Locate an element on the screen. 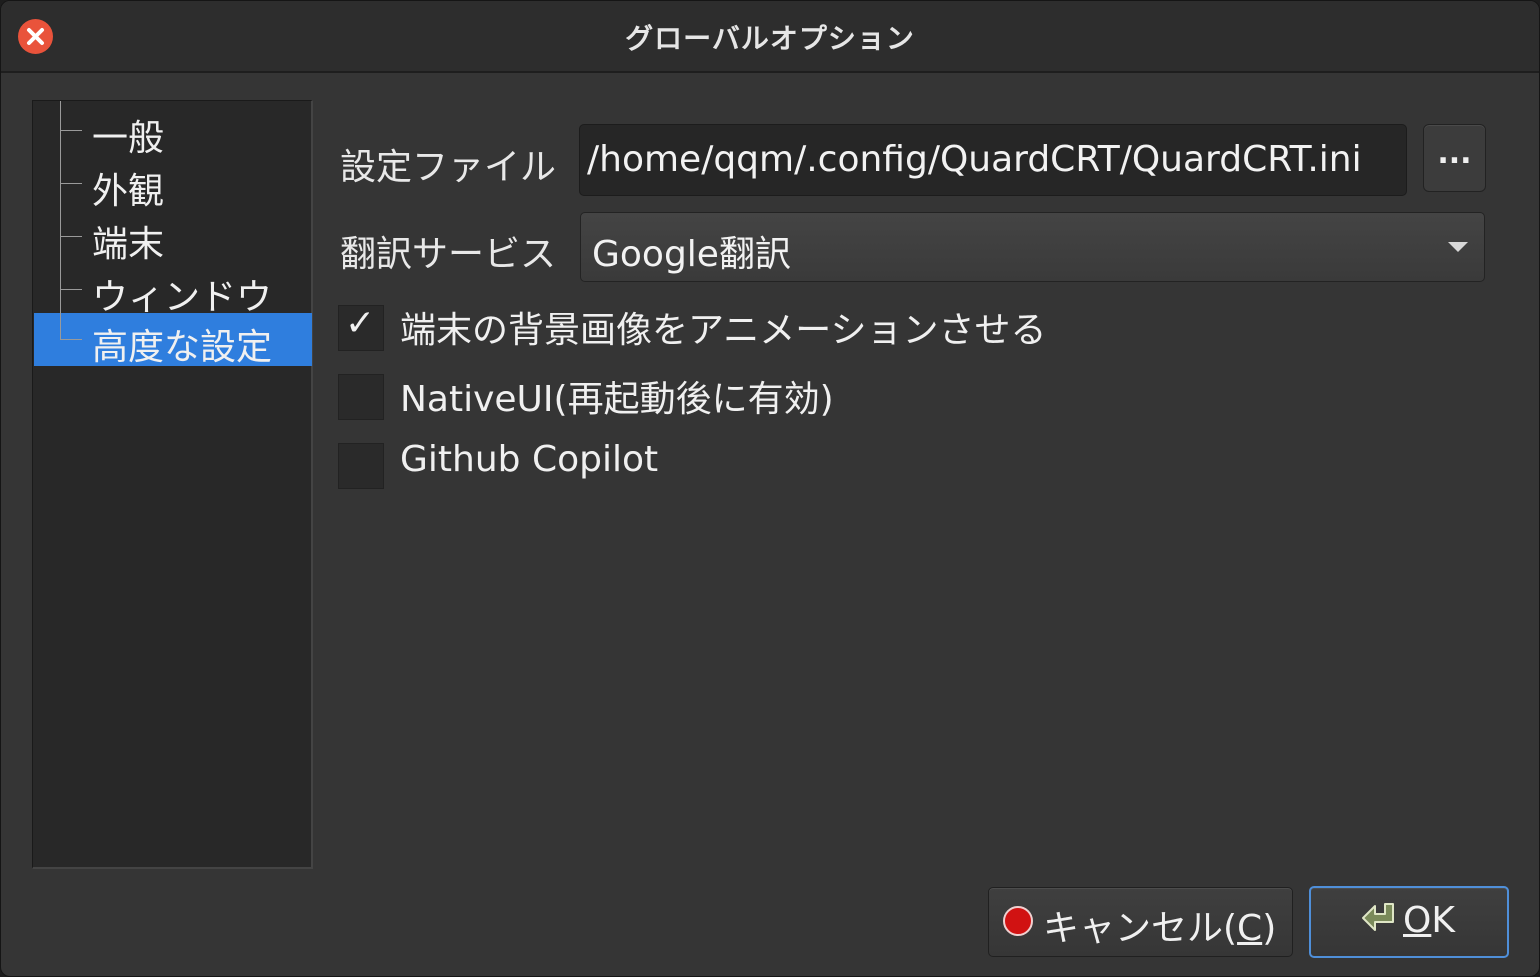  options-tree: 一般 外観 端末 ウィンドウ 高度な設定 is located at coordinates (172, 484).